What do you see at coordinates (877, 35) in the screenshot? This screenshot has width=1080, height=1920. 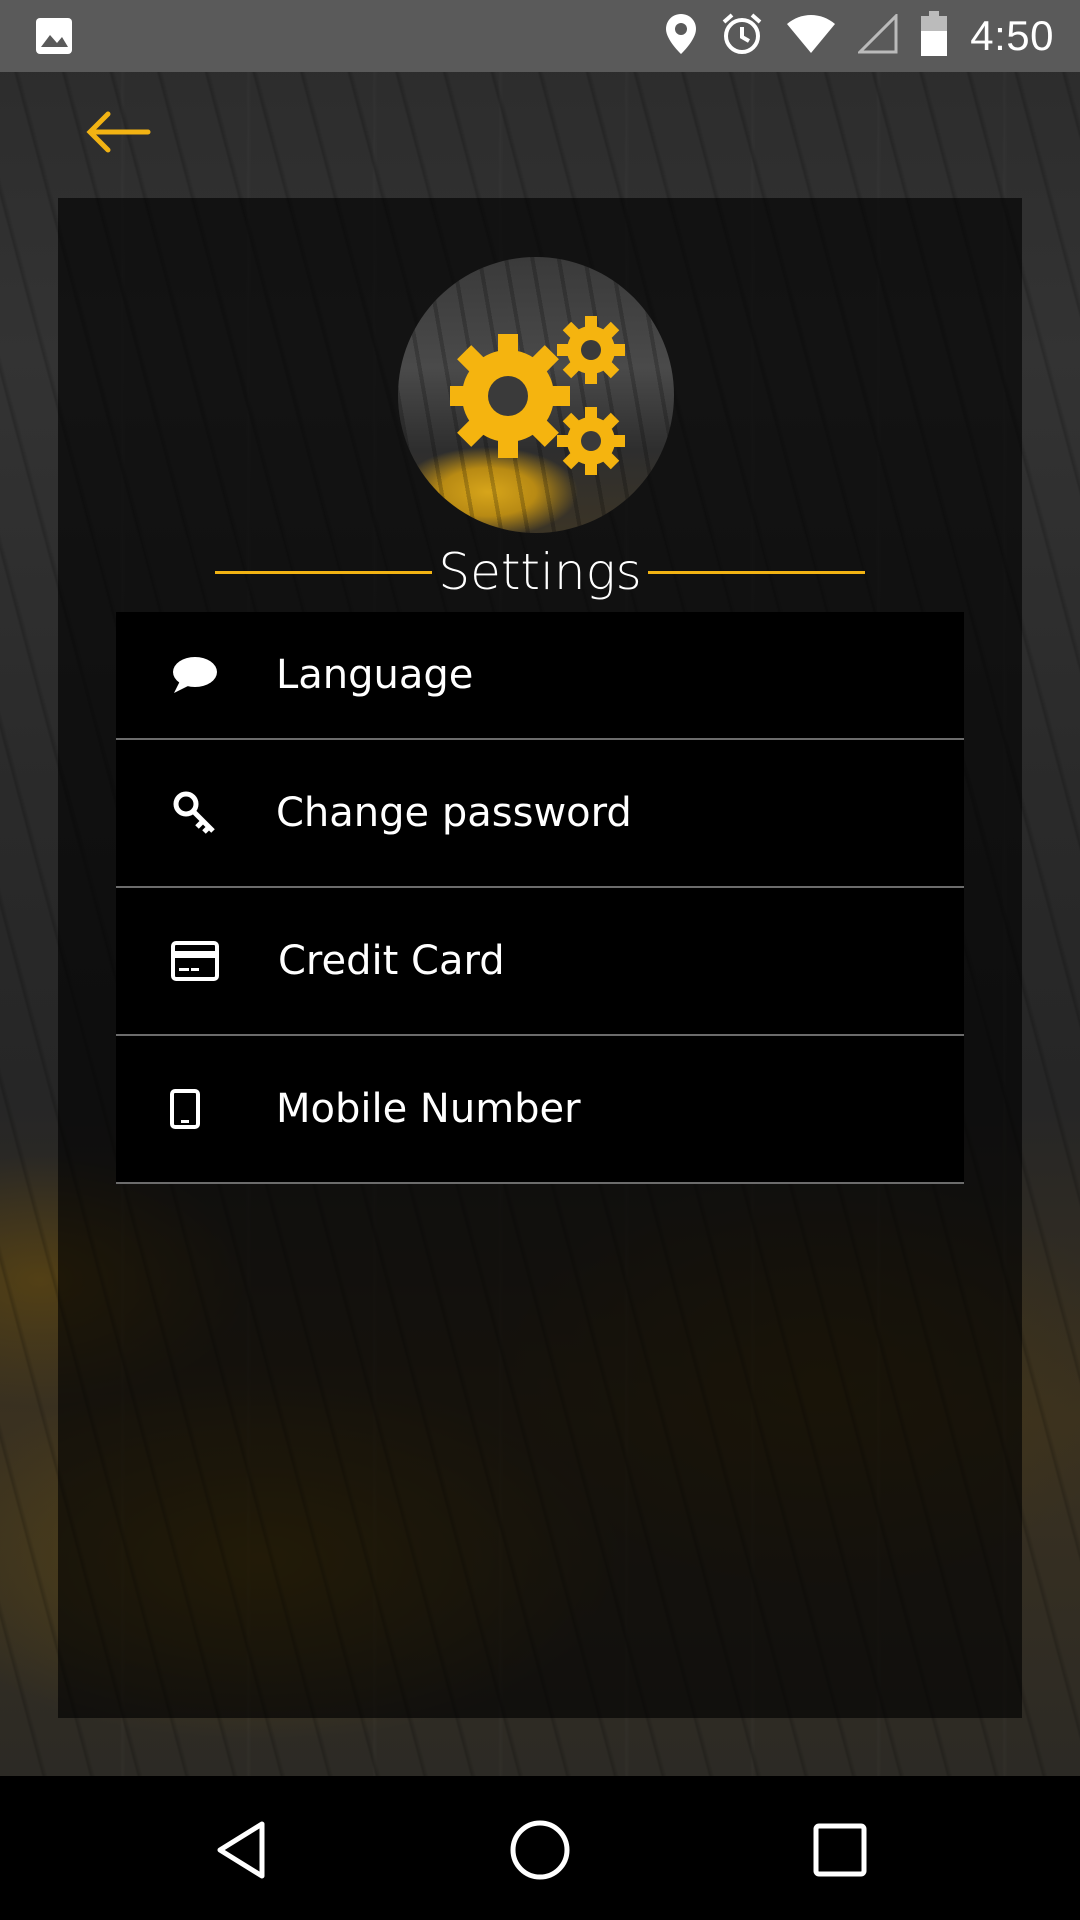 I see `signal-icon` at bounding box center [877, 35].